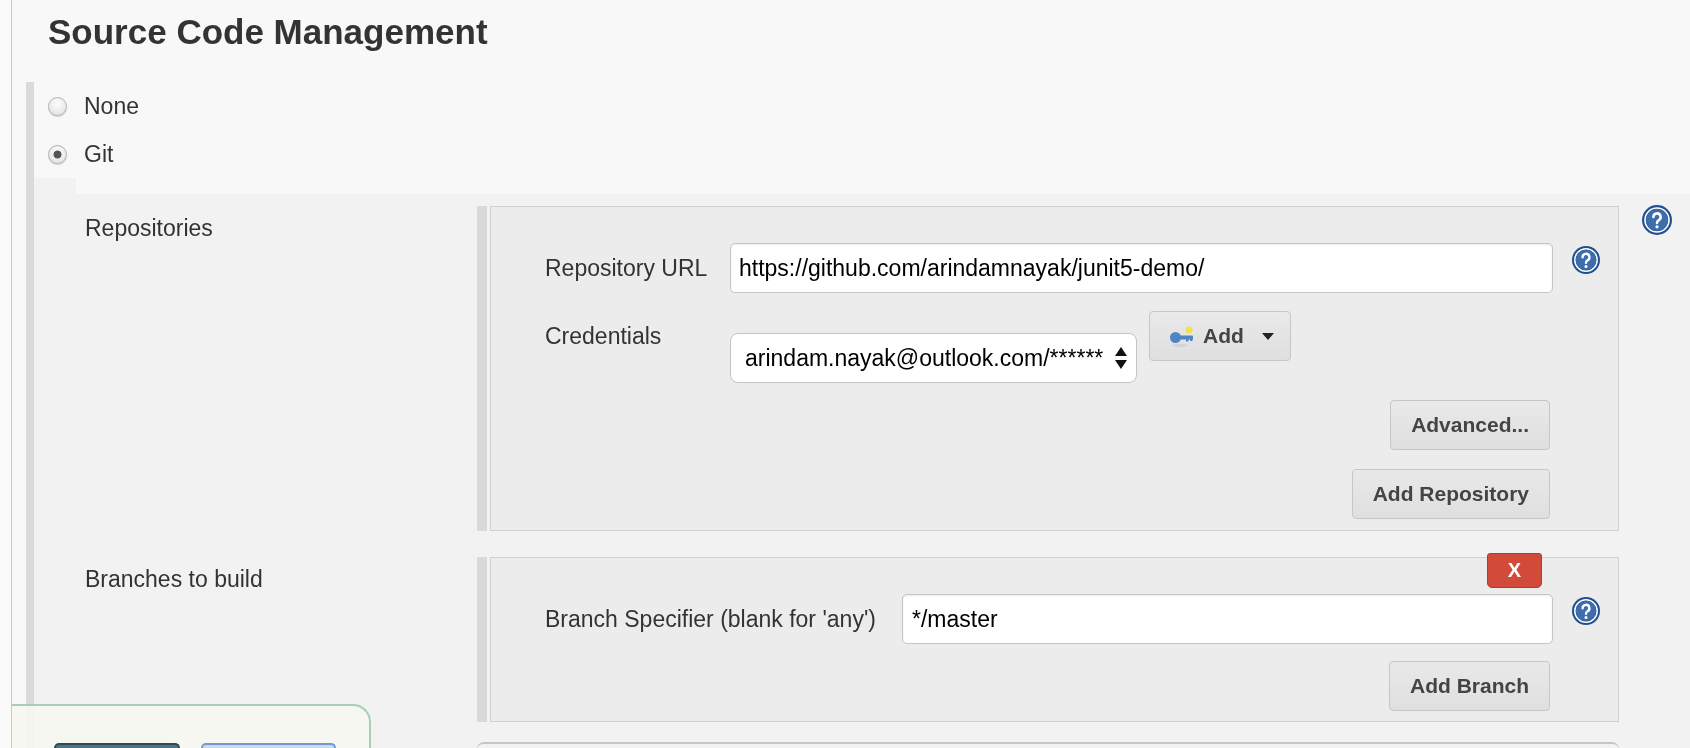 The image size is (1690, 748). I want to click on add-credentials-button: Add, so click(1220, 336).